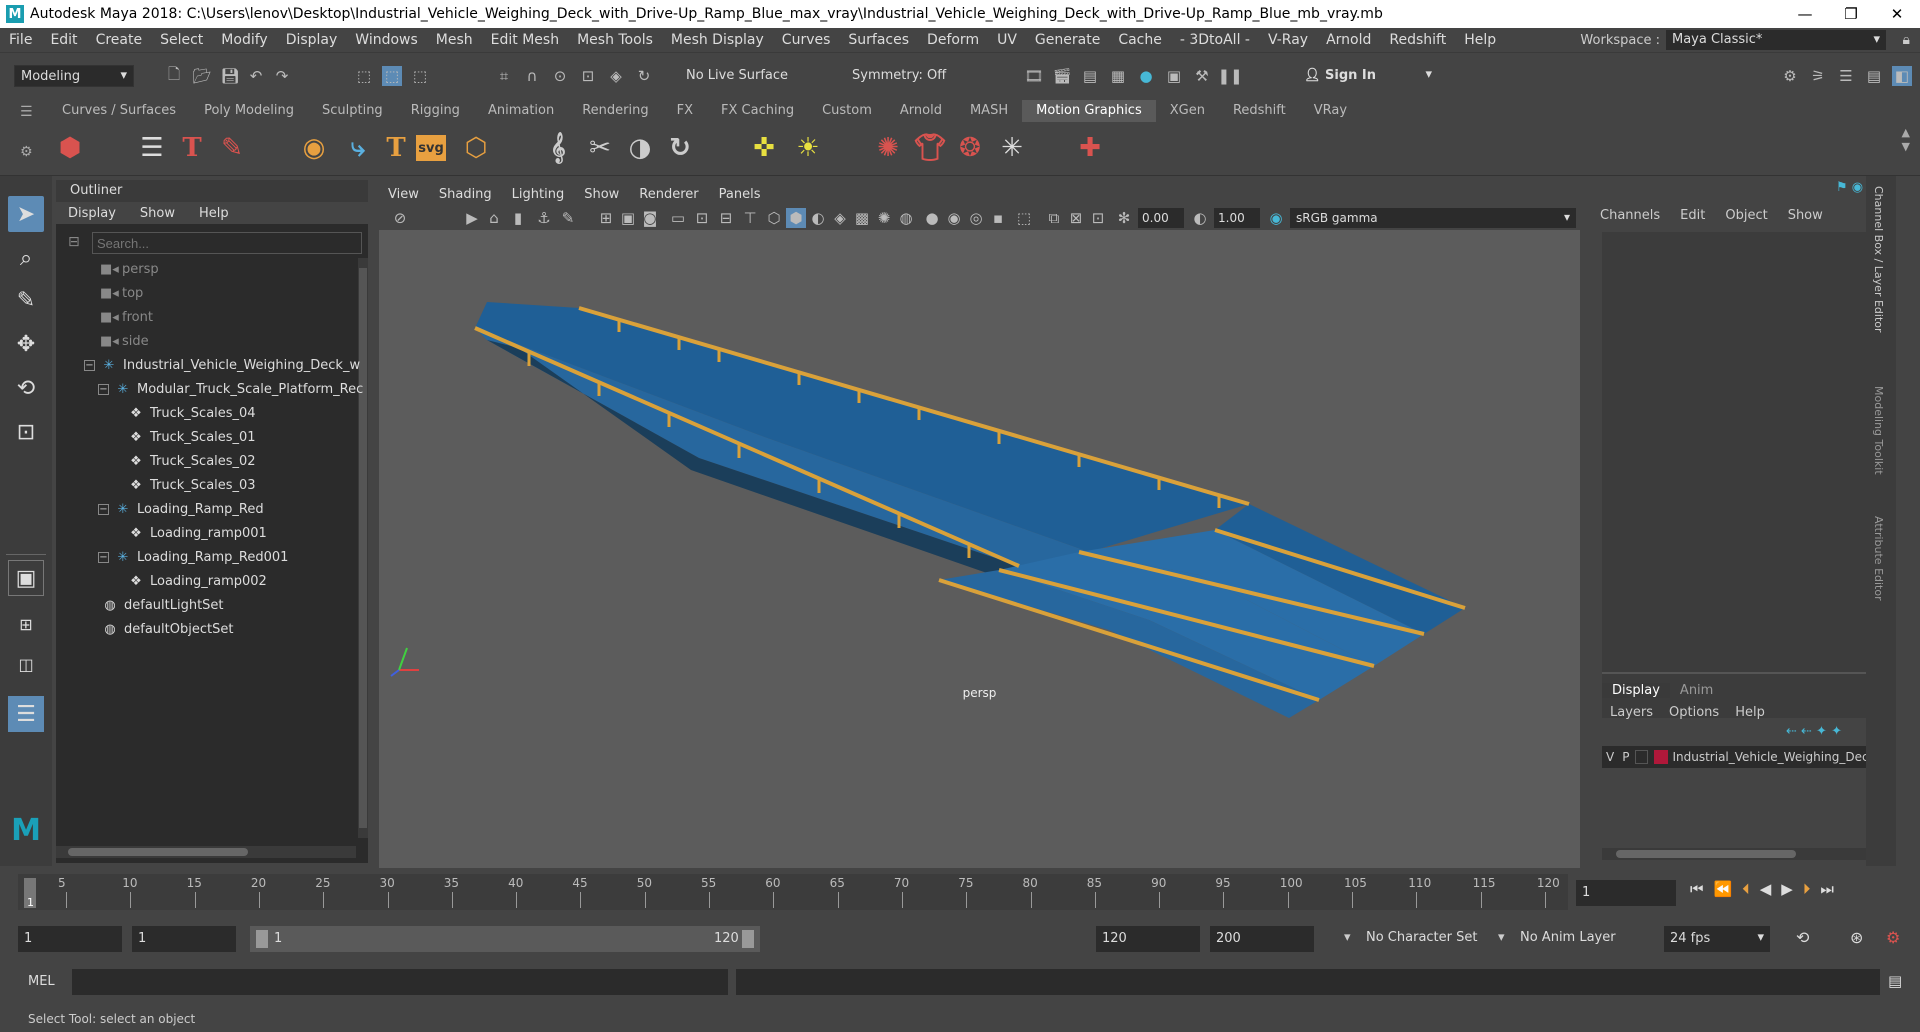  Describe the element at coordinates (192, 148) in the screenshot. I see `type-tool-icon: T` at that location.